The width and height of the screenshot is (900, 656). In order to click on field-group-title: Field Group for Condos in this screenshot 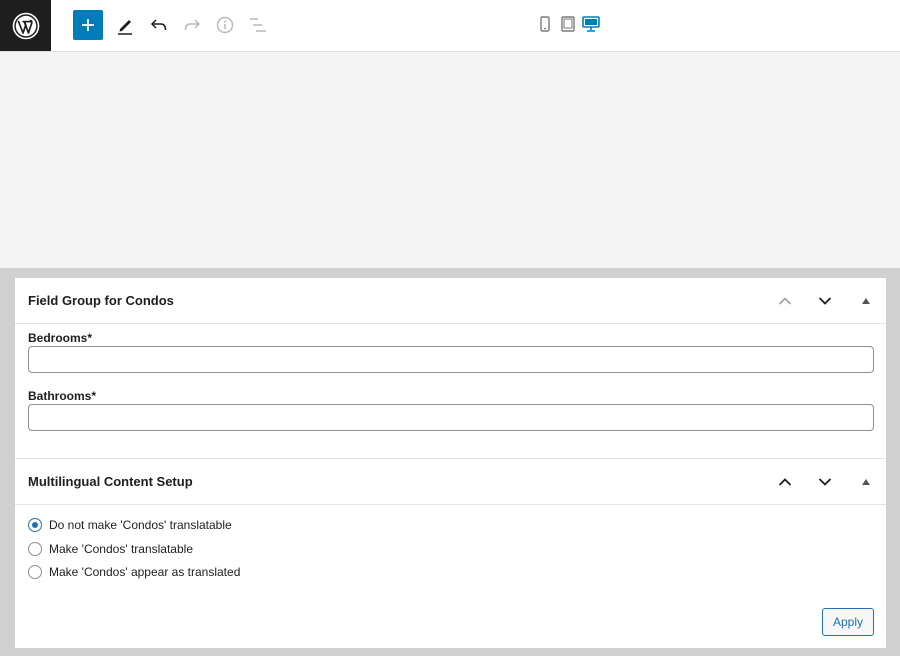, I will do `click(101, 300)`.